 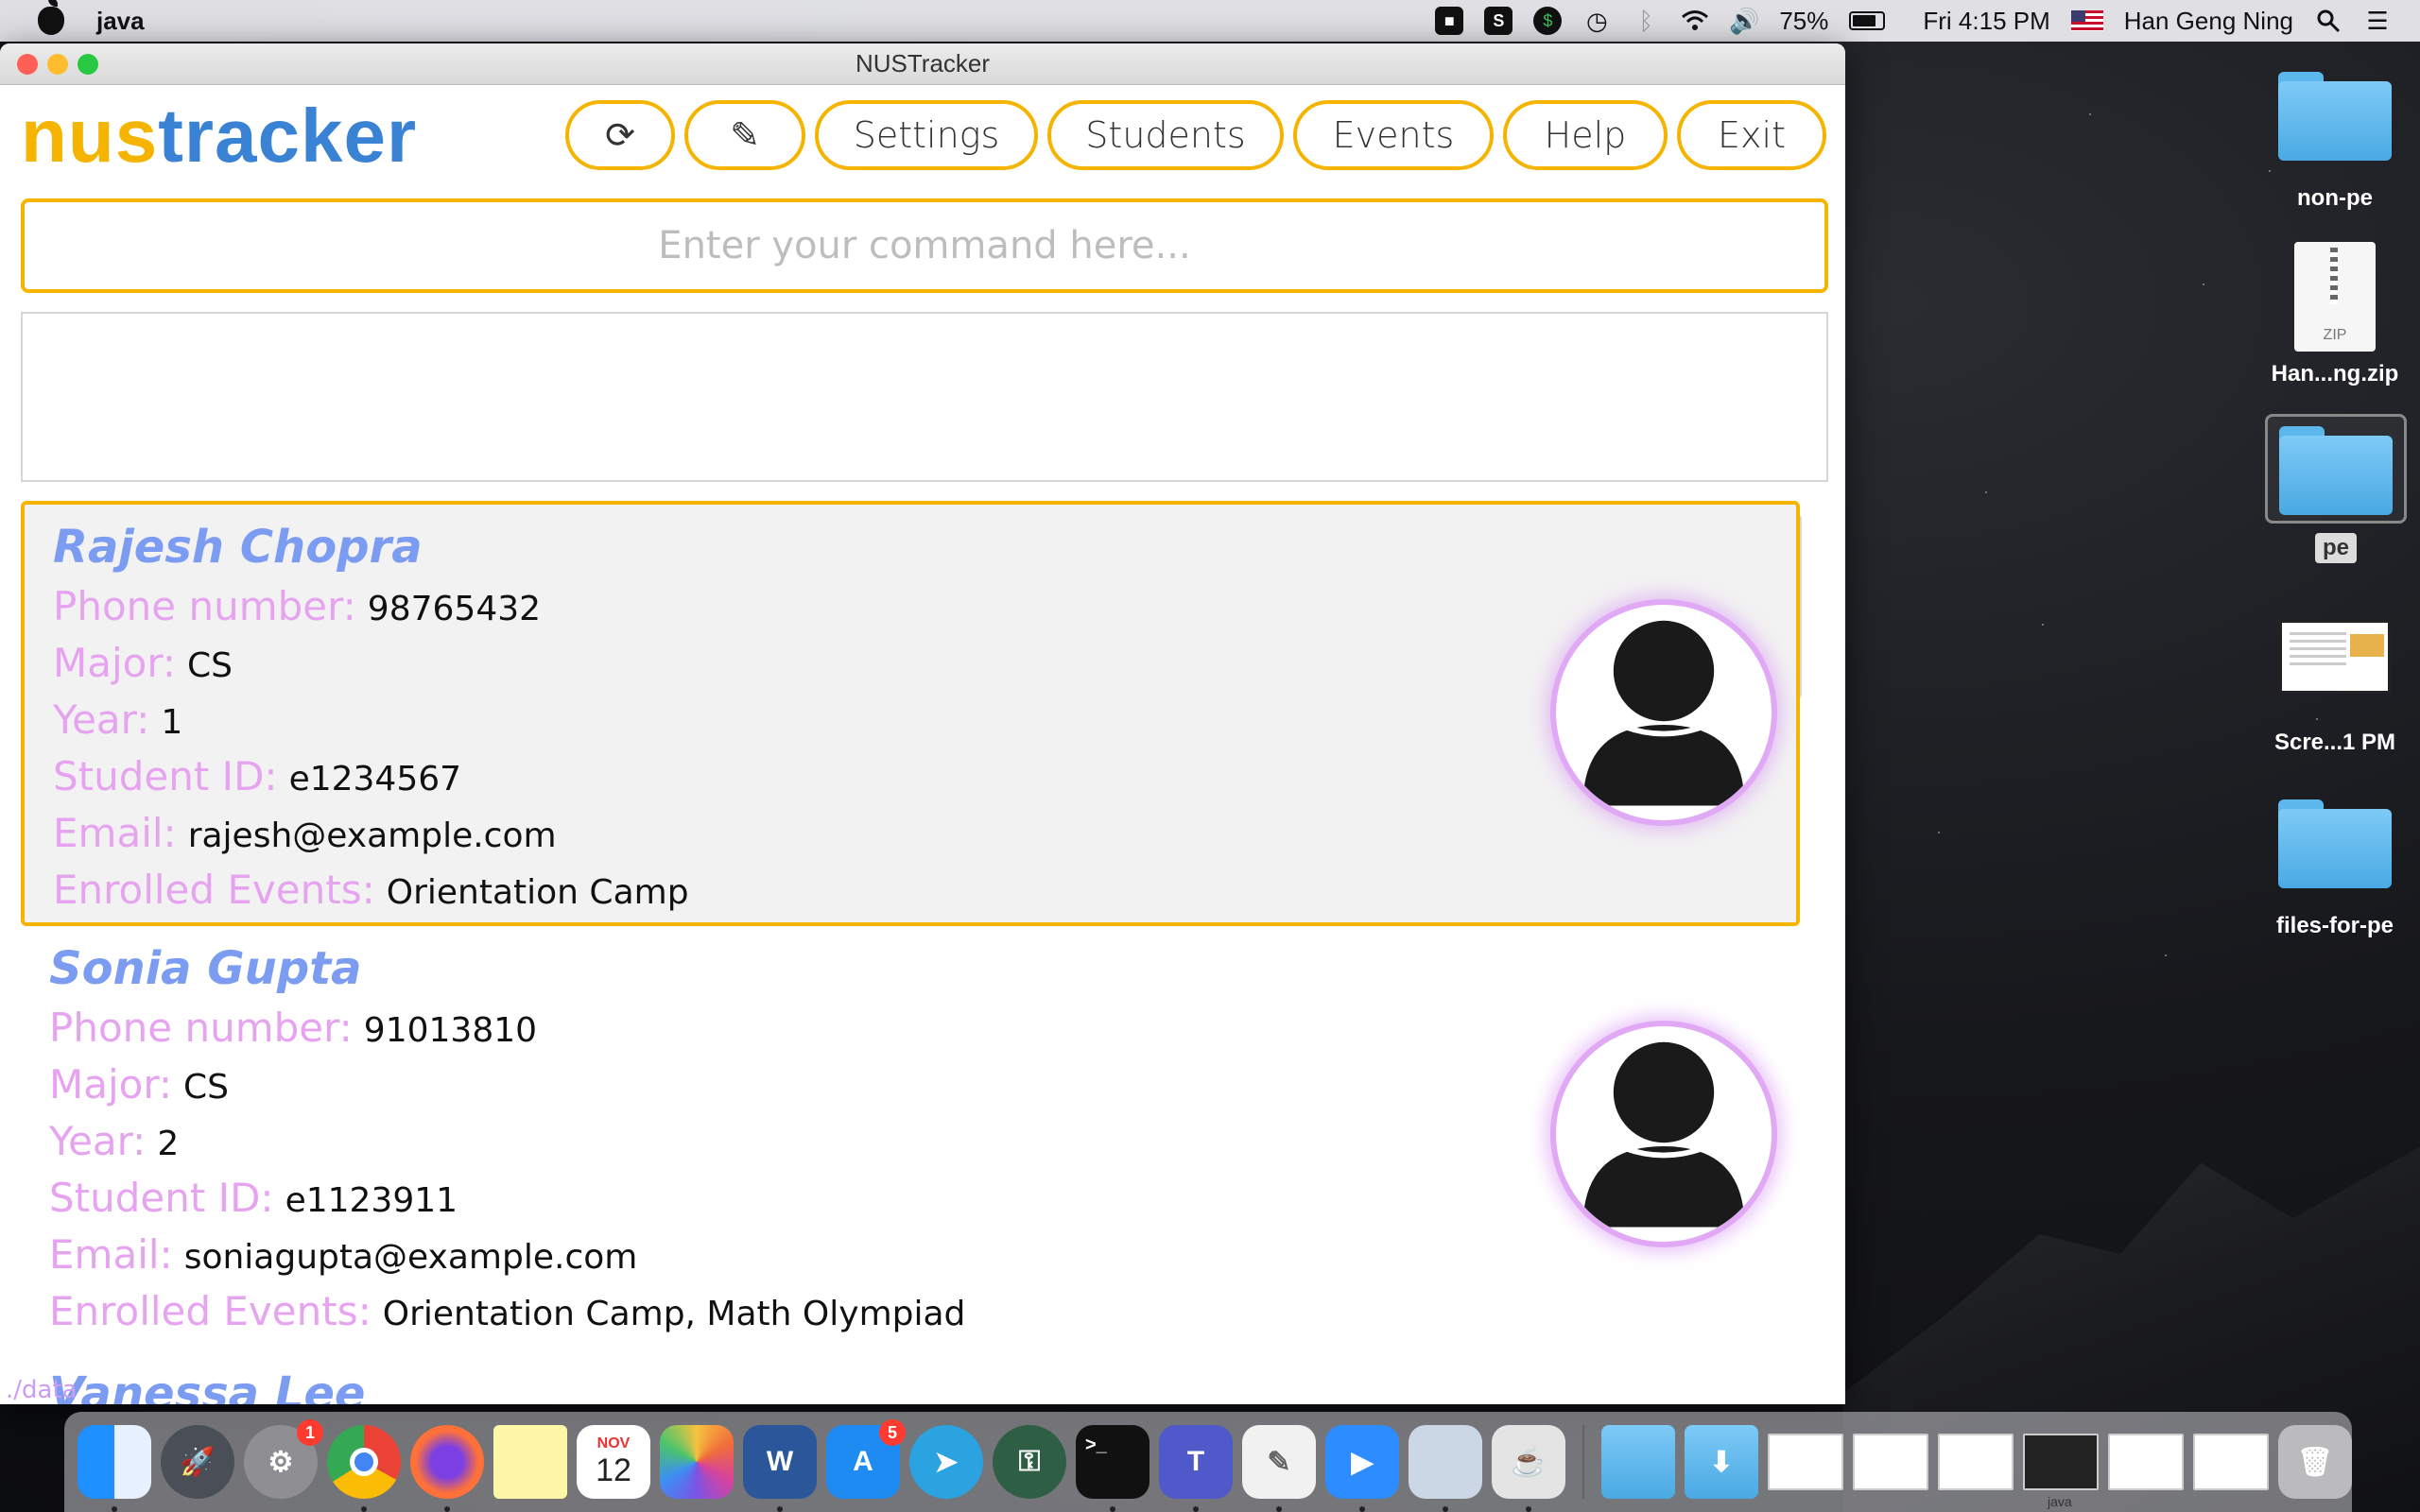 What do you see at coordinates (946, 1462) in the screenshot?
I see `telegram-icon: ➤` at bounding box center [946, 1462].